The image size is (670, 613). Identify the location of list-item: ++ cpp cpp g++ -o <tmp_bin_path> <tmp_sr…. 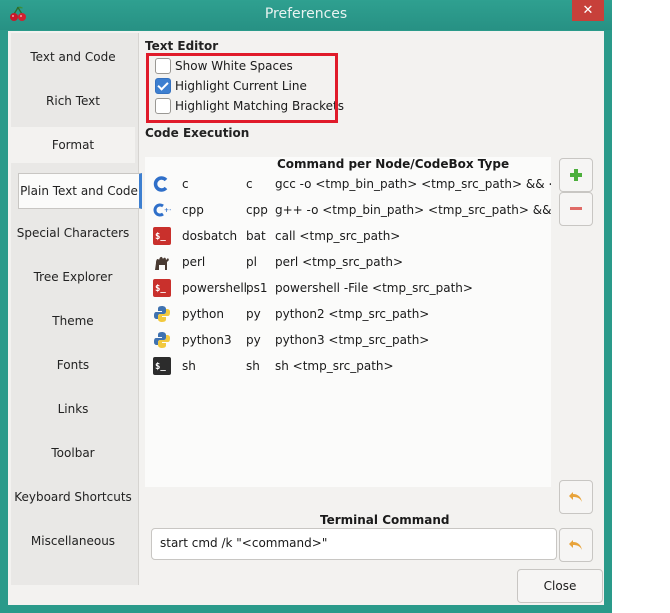
(348, 210).